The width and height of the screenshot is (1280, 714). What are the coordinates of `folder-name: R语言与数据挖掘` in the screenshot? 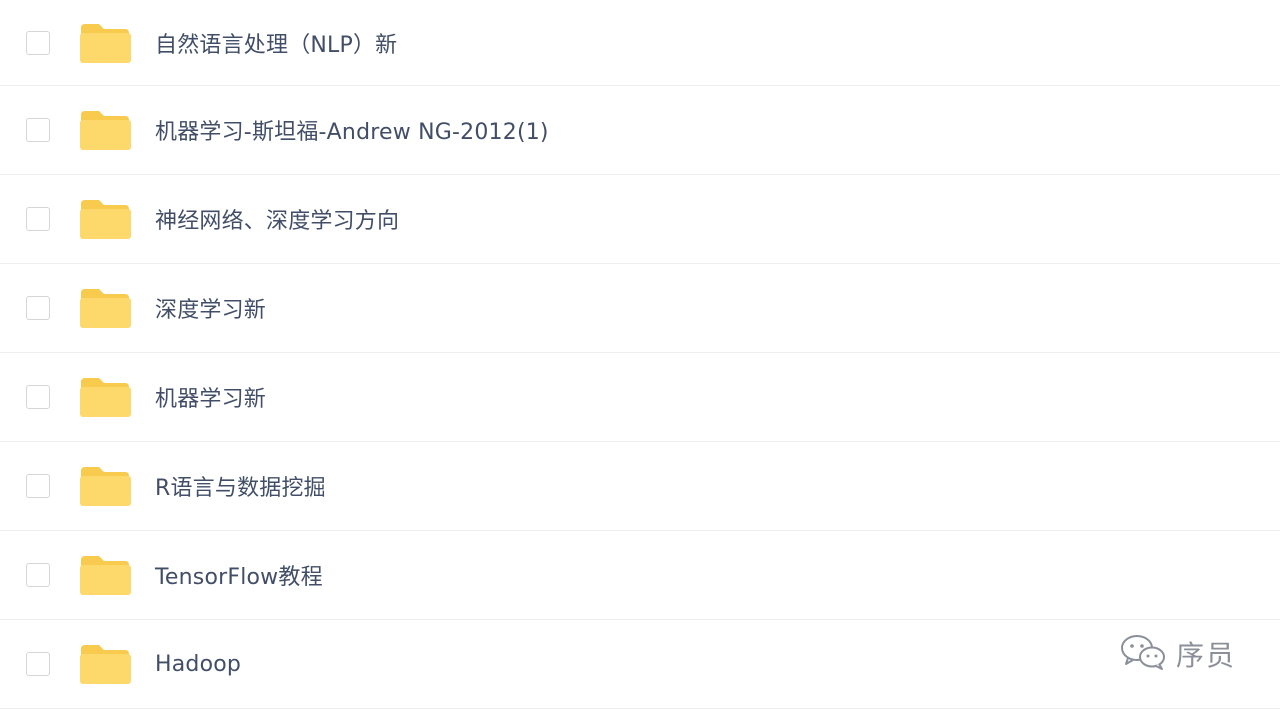 It's located at (240, 486).